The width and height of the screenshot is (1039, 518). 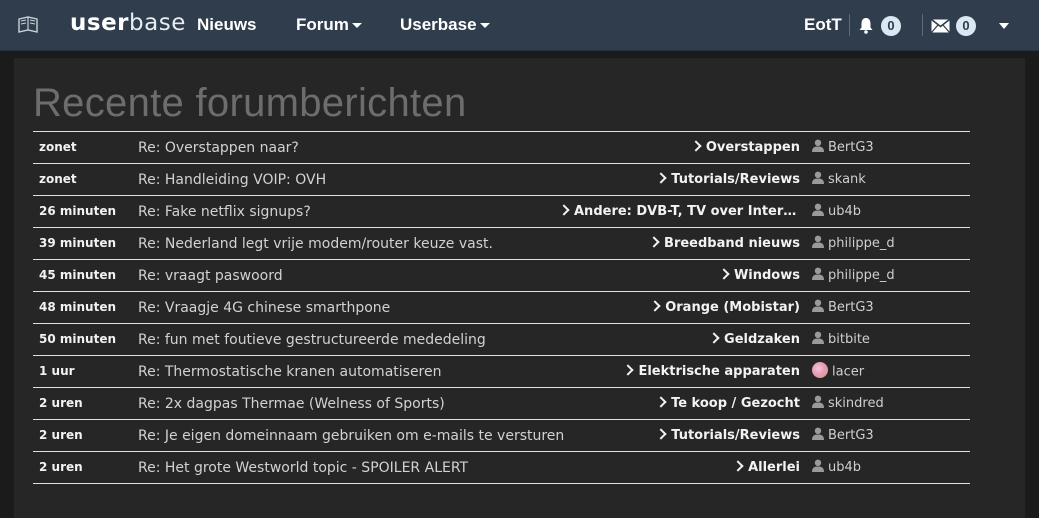 I want to click on page-title: Recente forumberichten, so click(x=250, y=103).